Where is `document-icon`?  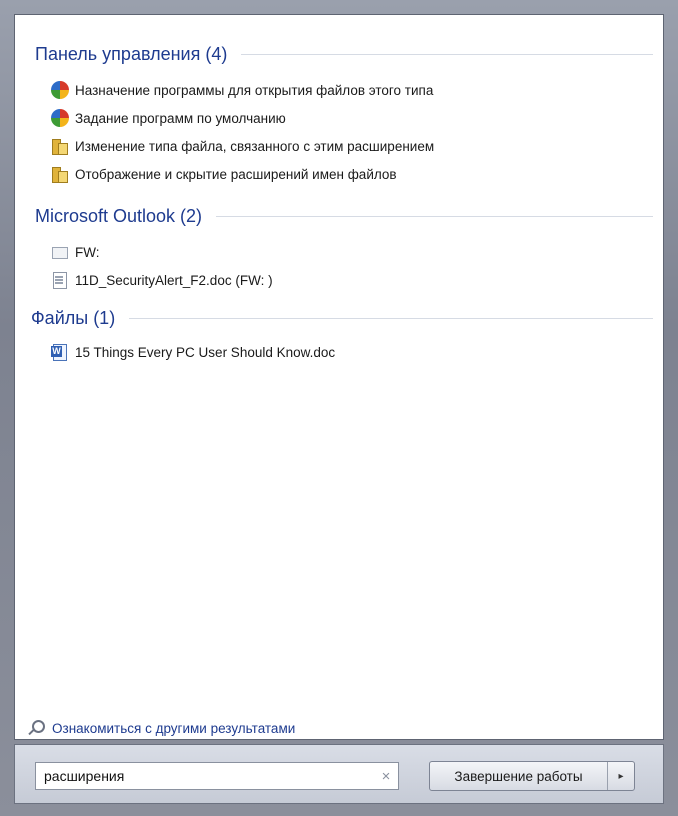 document-icon is located at coordinates (60, 280).